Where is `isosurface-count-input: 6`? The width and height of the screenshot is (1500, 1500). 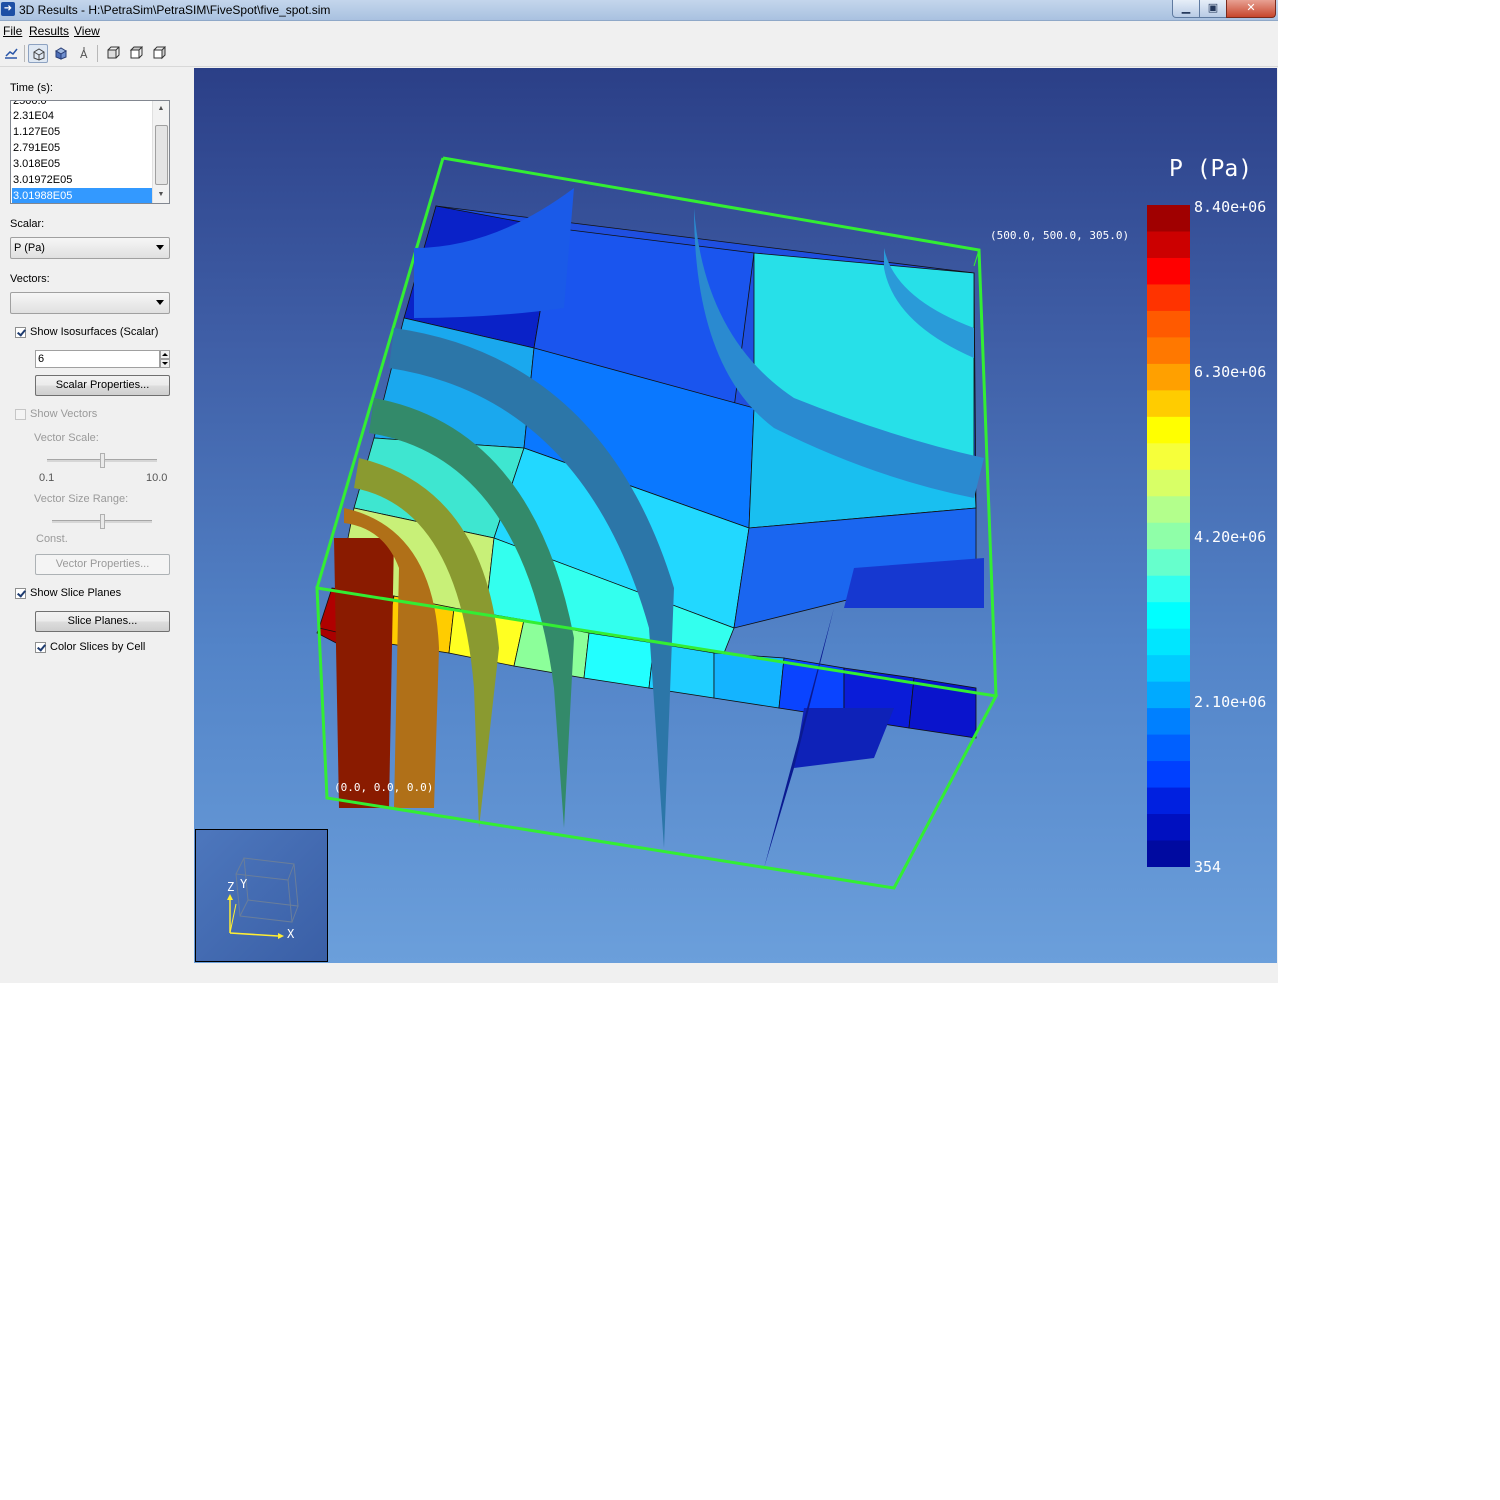 isosurface-count-input: 6 is located at coordinates (97, 359).